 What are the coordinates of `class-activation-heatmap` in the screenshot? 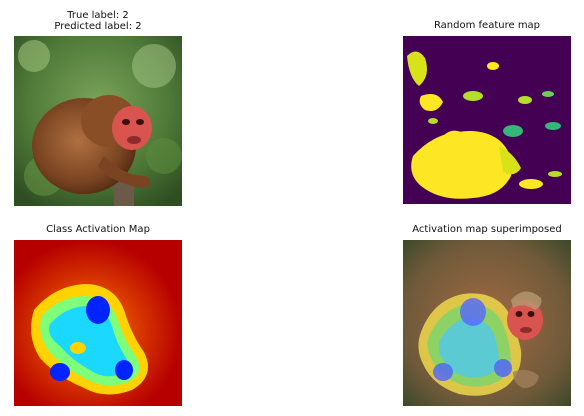 It's located at (98, 323).